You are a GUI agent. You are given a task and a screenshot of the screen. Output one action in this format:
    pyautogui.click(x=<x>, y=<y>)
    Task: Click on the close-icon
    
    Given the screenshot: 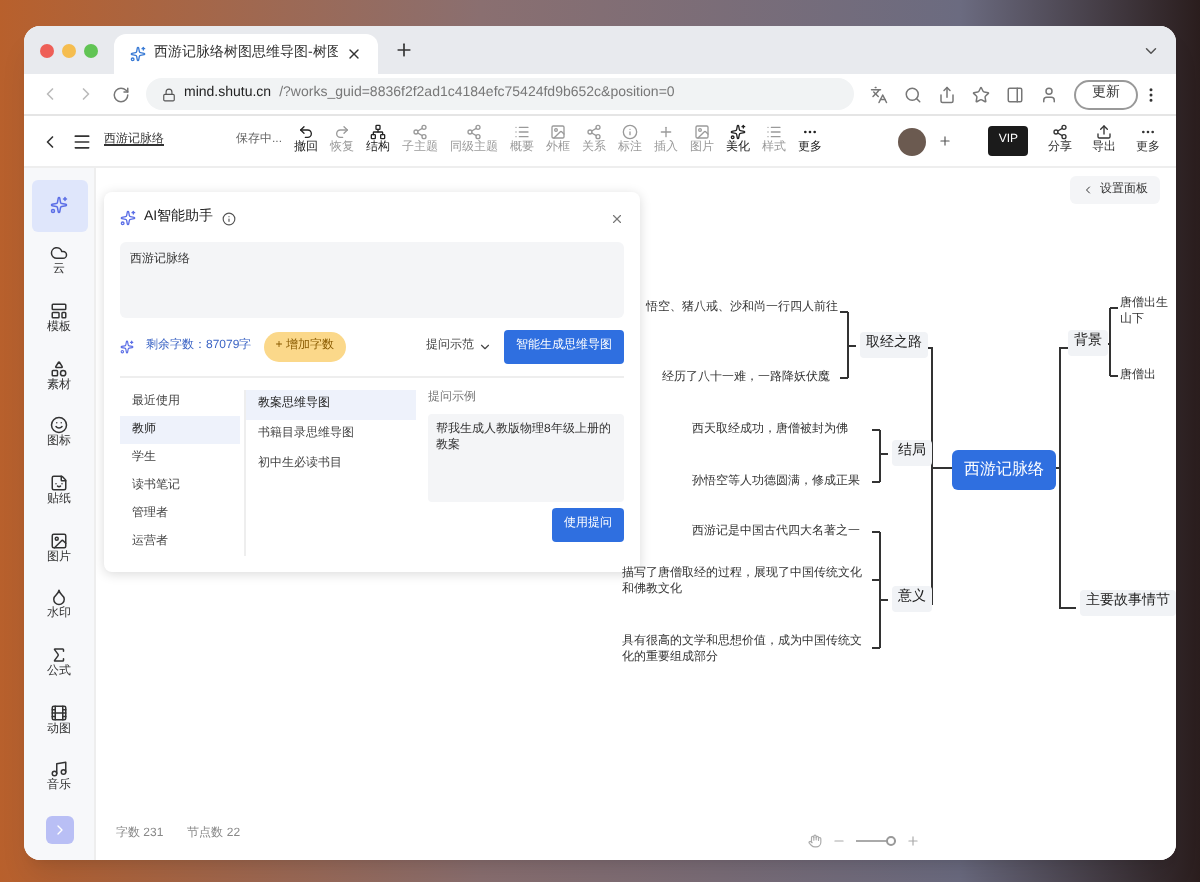 What is the action you would take?
    pyautogui.click(x=617, y=218)
    